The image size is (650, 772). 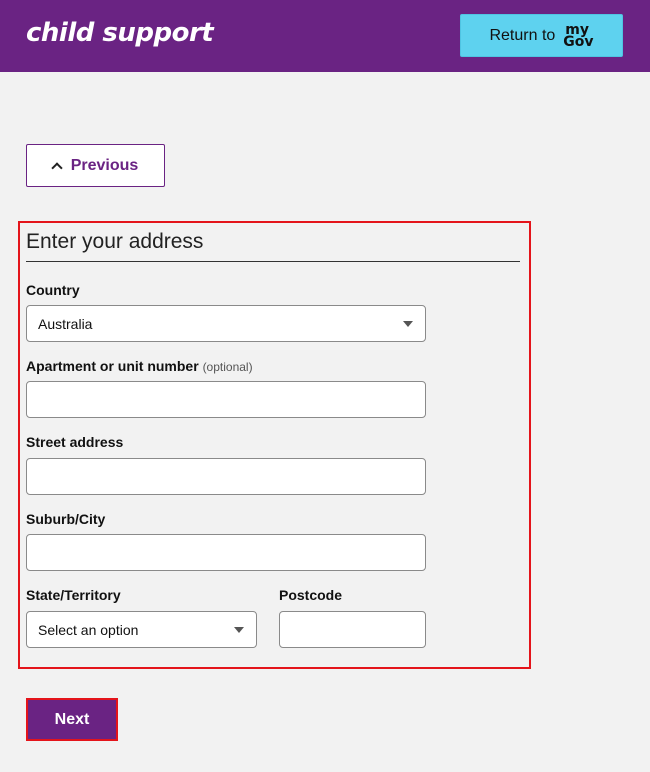 I want to click on optional-hint: (optional), so click(x=227, y=367).